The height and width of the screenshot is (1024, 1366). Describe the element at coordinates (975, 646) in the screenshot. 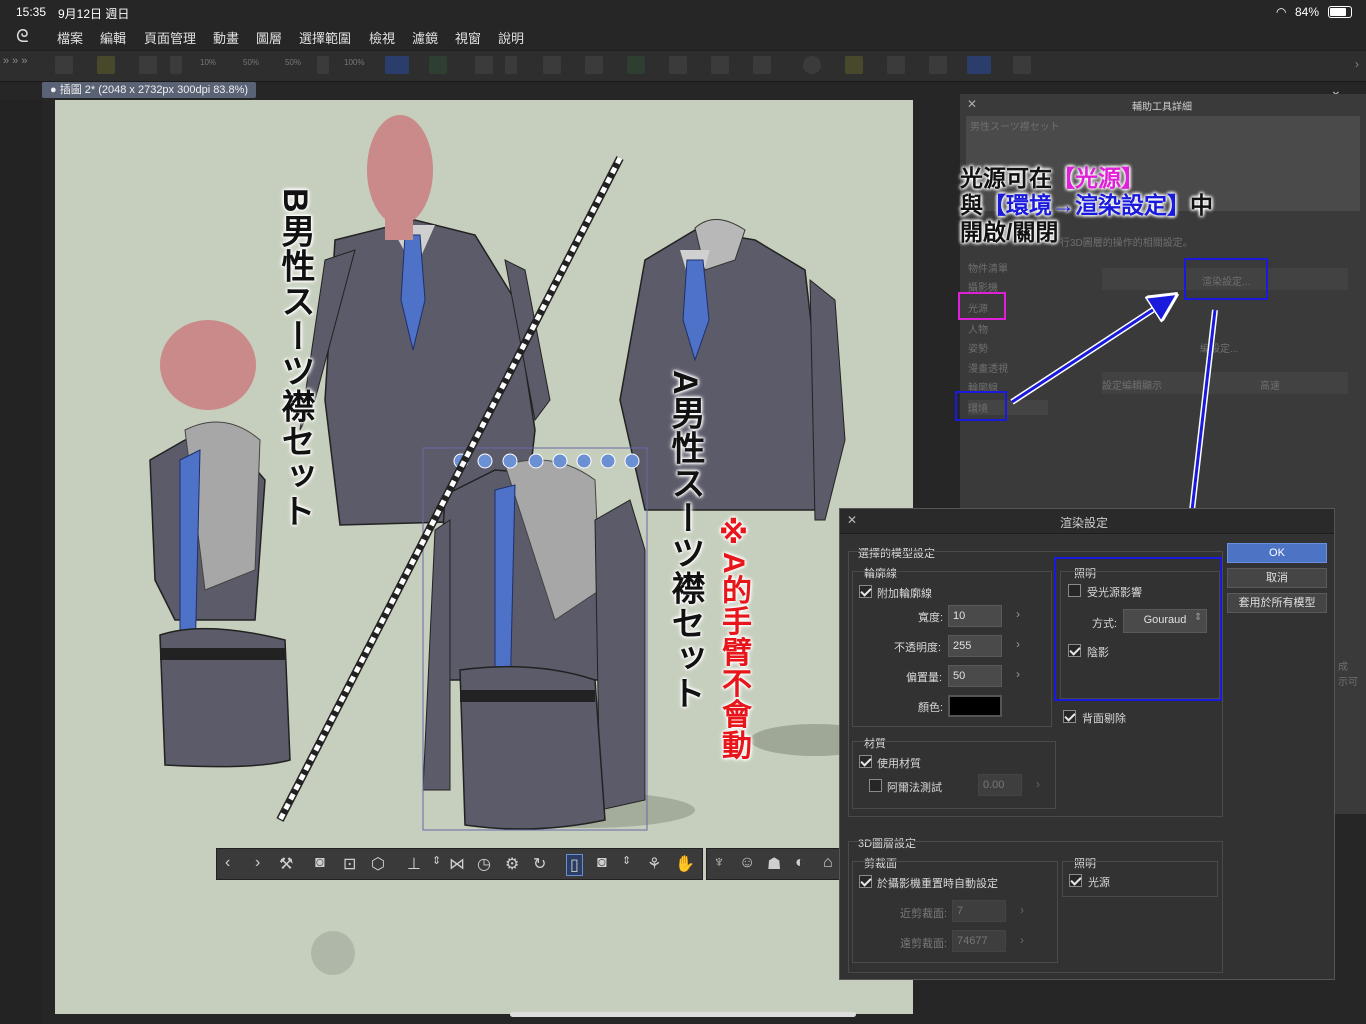

I see `opacity-input: 255` at that location.